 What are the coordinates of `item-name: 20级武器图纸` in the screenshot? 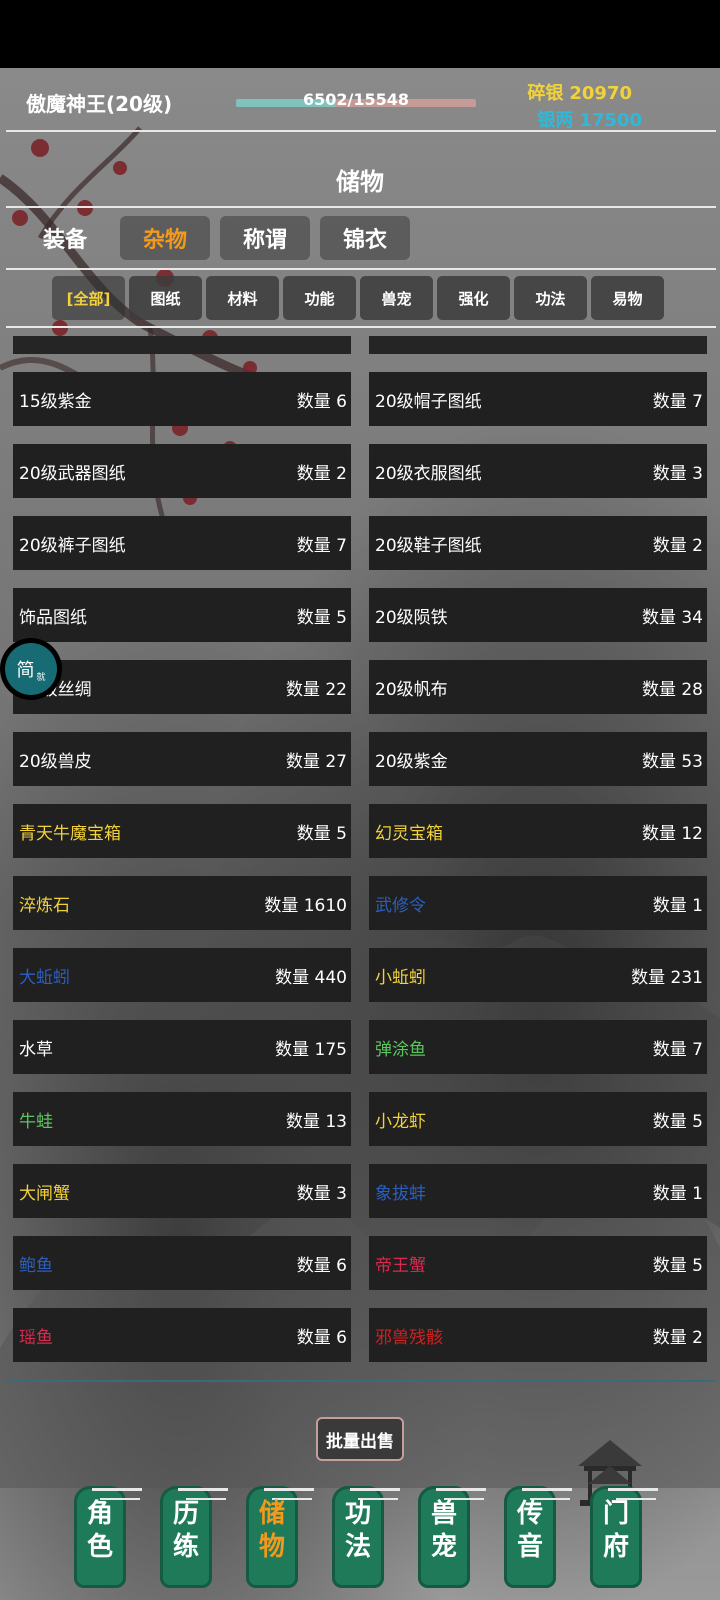 It's located at (72, 473).